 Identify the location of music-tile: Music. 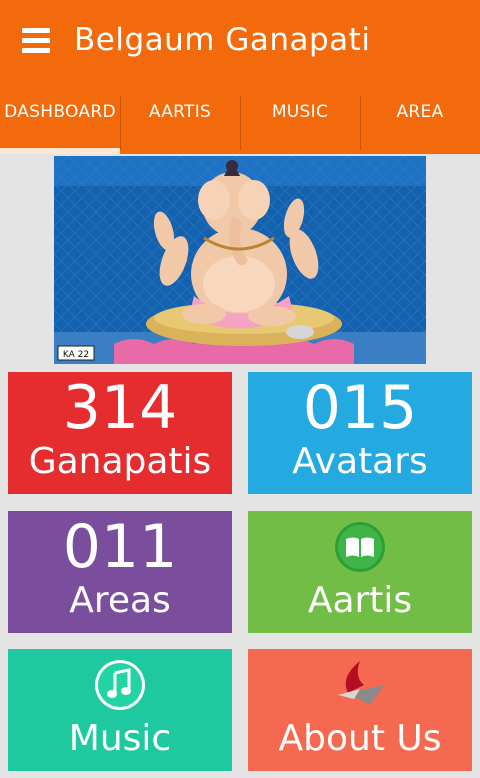
(120, 710).